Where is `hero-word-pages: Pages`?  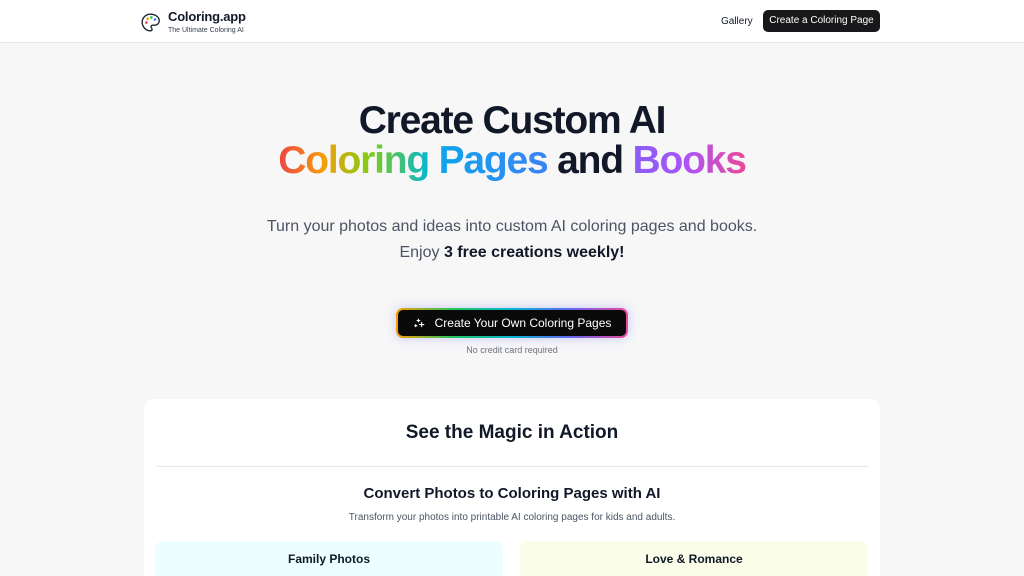
hero-word-pages: Pages is located at coordinates (493, 160).